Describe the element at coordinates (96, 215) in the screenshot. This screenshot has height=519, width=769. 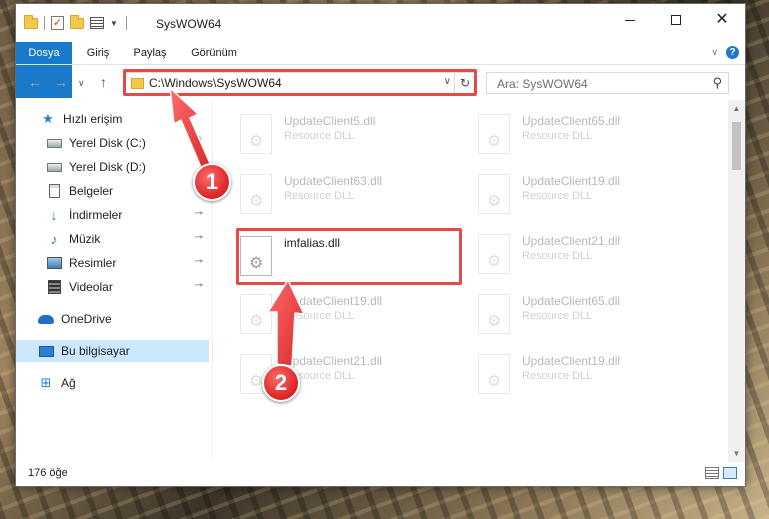
I see `sidebar-item-label: İndirmeler` at that location.